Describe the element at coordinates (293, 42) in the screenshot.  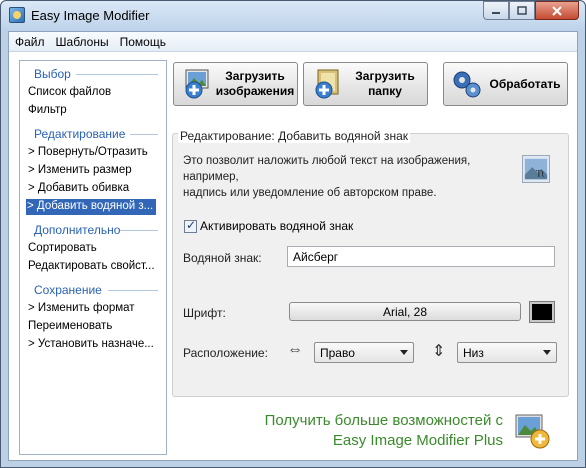
I see `menu-bar: Файл Шаблоны Помощь` at that location.